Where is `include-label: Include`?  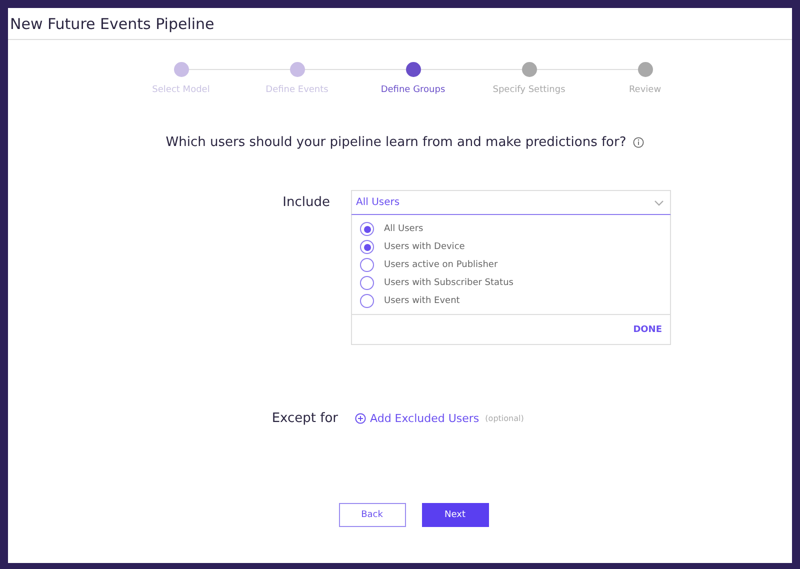 include-label: Include is located at coordinates (306, 203).